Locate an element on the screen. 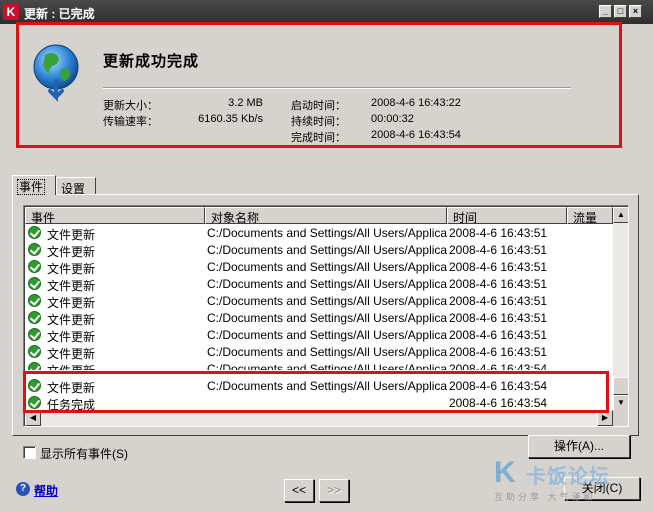  transfer-speed-label: 传输速率： is located at coordinates (130, 122).